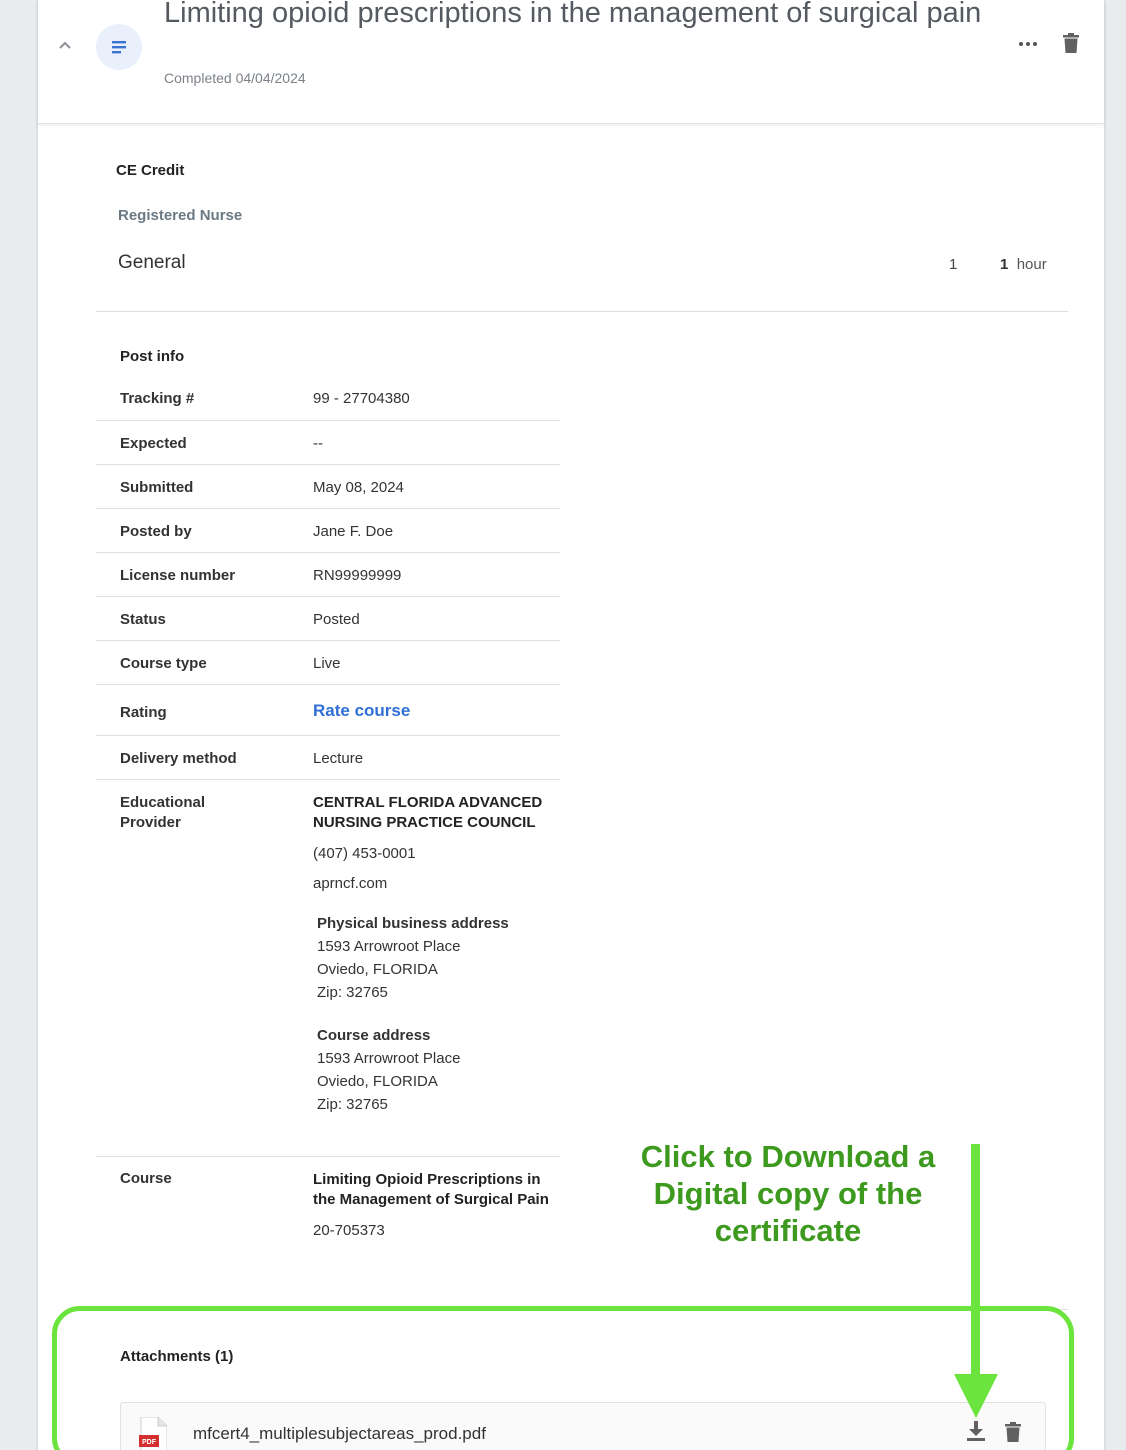 The height and width of the screenshot is (1450, 1126). What do you see at coordinates (318, 443) in the screenshot?
I see `expected-value: --` at bounding box center [318, 443].